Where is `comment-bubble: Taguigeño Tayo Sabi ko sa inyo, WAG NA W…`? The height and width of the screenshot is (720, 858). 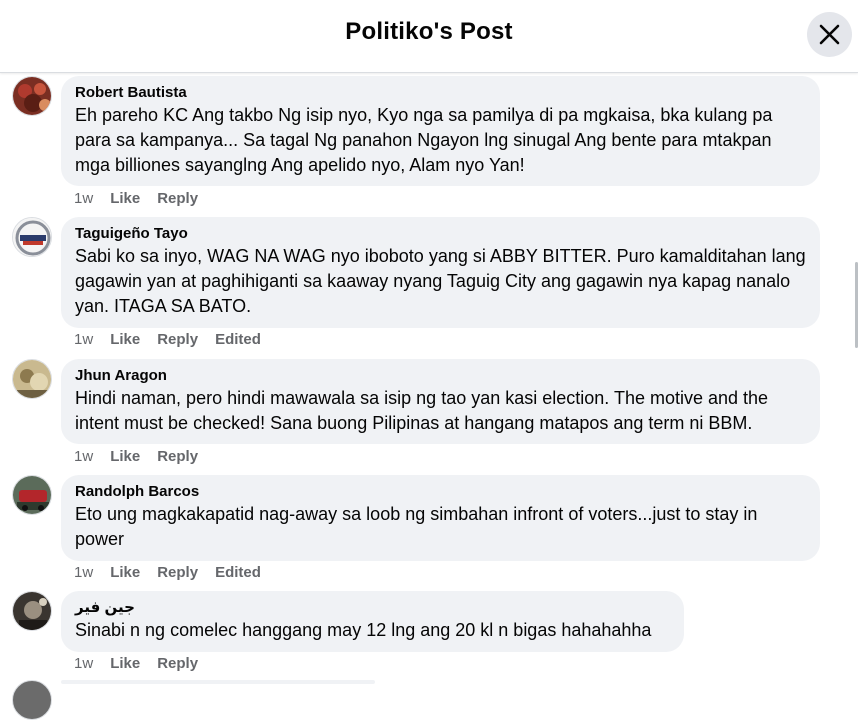
comment-bubble: Taguigeño Tayo Sabi ko sa inyo, WAG NA W… is located at coordinates (440, 272).